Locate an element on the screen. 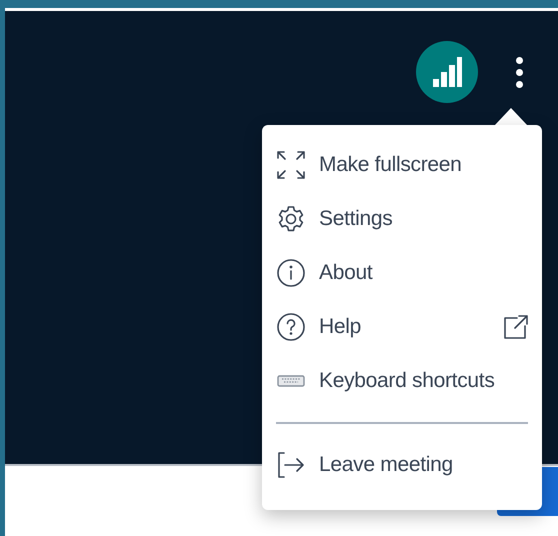 Image resolution: width=558 pixels, height=536 pixels. menu-item: Make fullscreen is located at coordinates (402, 165).